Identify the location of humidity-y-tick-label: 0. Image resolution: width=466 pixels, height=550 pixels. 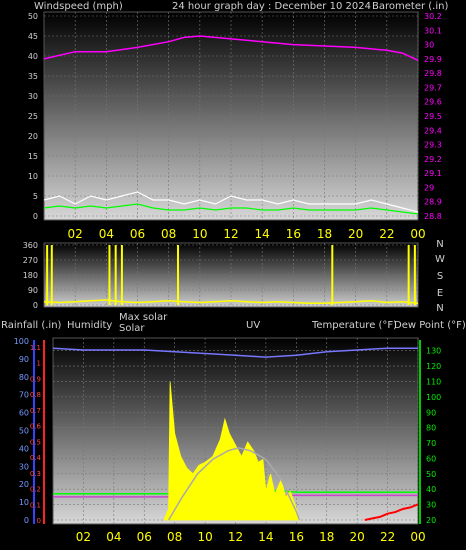
(26, 520).